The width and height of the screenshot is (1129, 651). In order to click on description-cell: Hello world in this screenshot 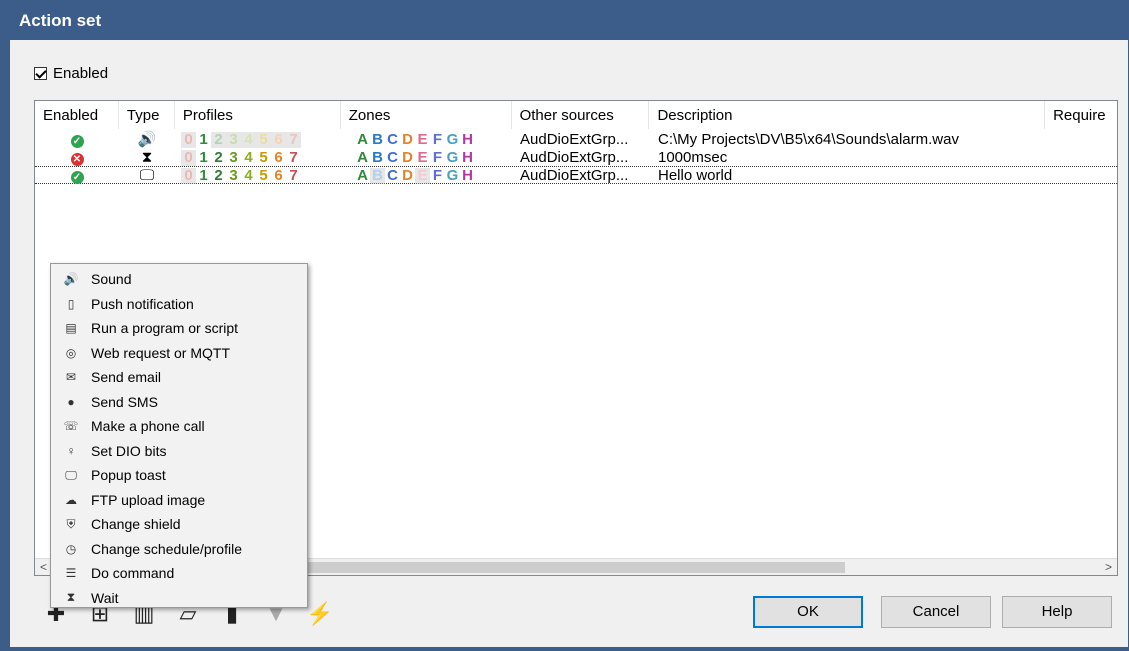, I will do `click(695, 175)`.